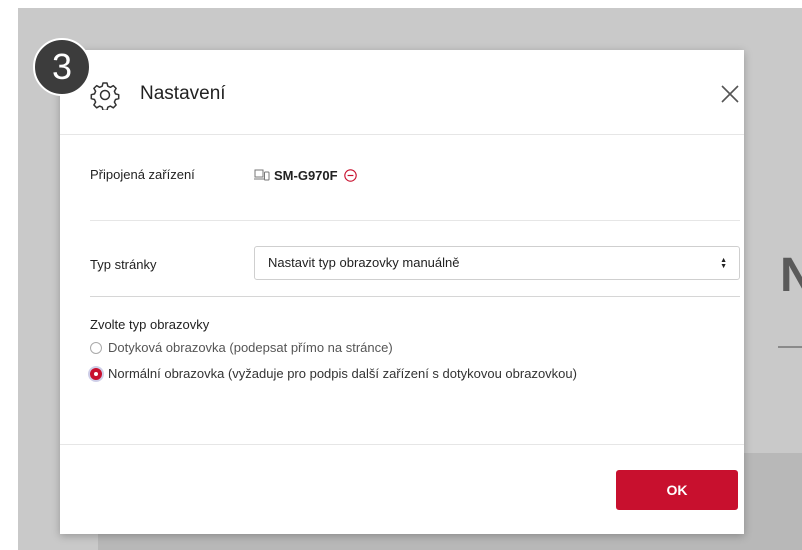 The height and width of the screenshot is (550, 802). What do you see at coordinates (402, 444) in the screenshot?
I see `dialog-footer-divider` at bounding box center [402, 444].